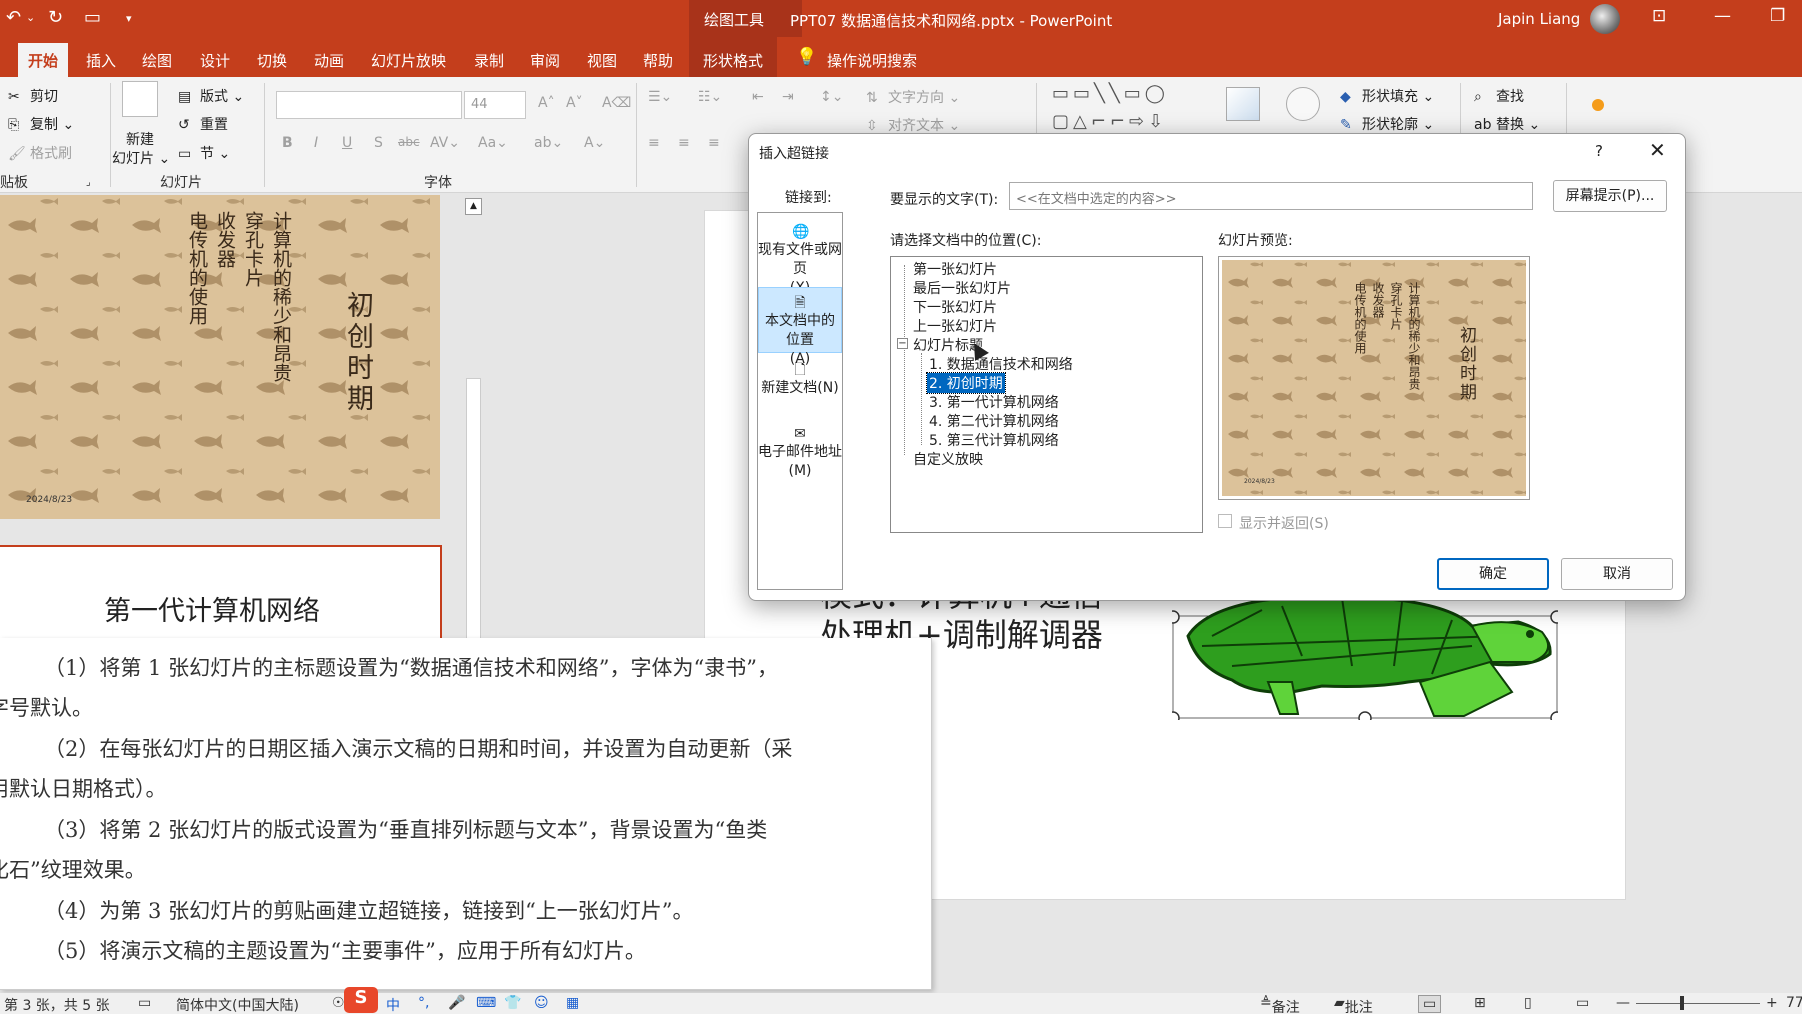  I want to click on bold-icon: B, so click(287, 143).